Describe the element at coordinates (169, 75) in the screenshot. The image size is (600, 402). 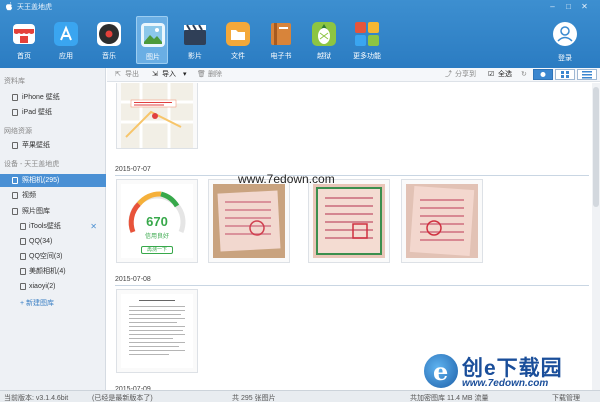
I see `import-button: 导入` at that location.